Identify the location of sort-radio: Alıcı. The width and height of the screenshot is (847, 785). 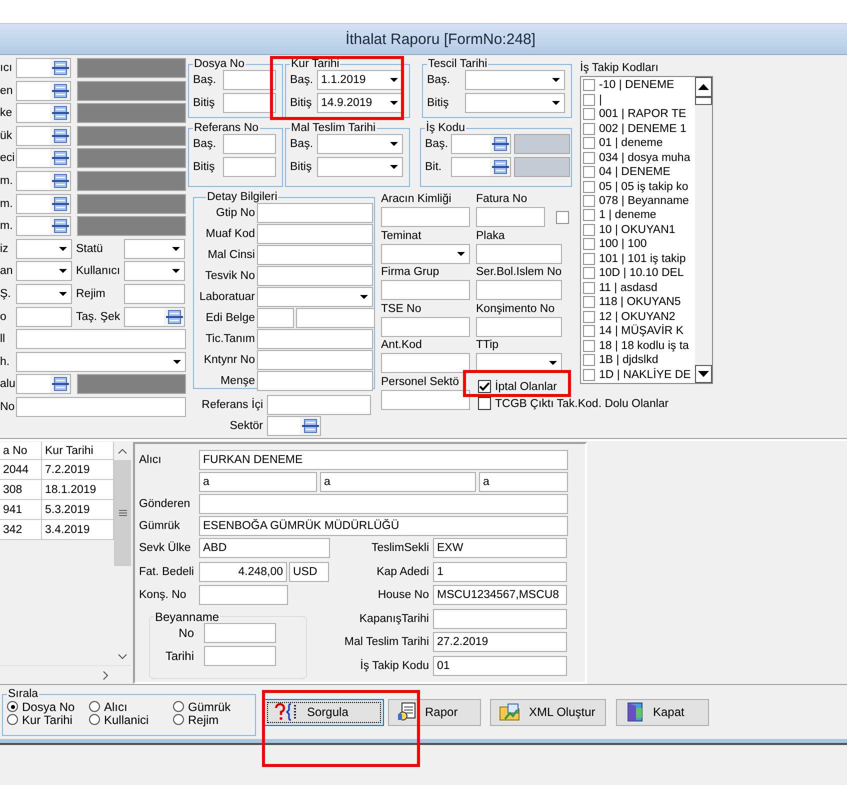
(131, 706).